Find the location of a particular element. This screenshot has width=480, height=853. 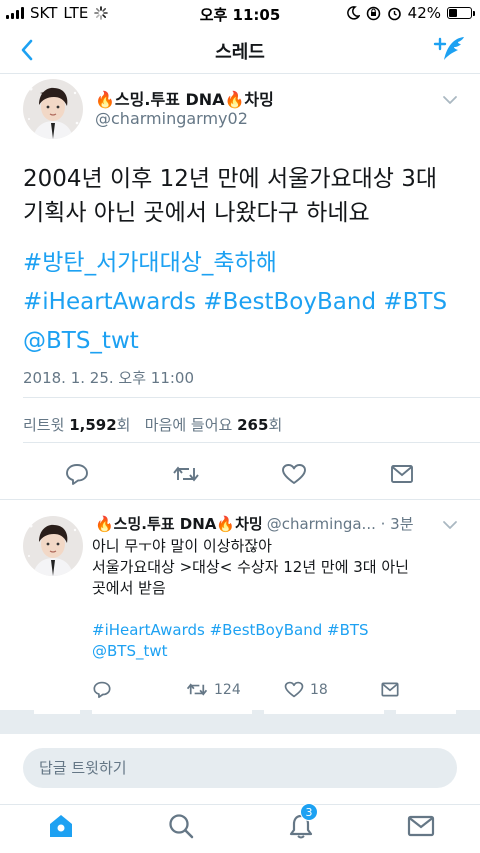

reply-author: 🔥스밍.투표 DNA🔥차밍 @charminga... · 3분 is located at coordinates (254, 523).